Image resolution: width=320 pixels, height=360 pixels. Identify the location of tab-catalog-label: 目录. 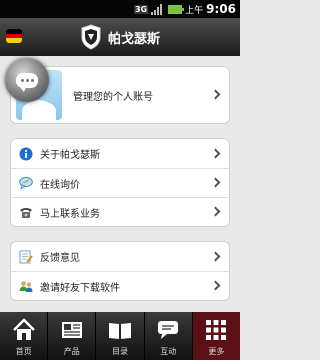
(120, 351).